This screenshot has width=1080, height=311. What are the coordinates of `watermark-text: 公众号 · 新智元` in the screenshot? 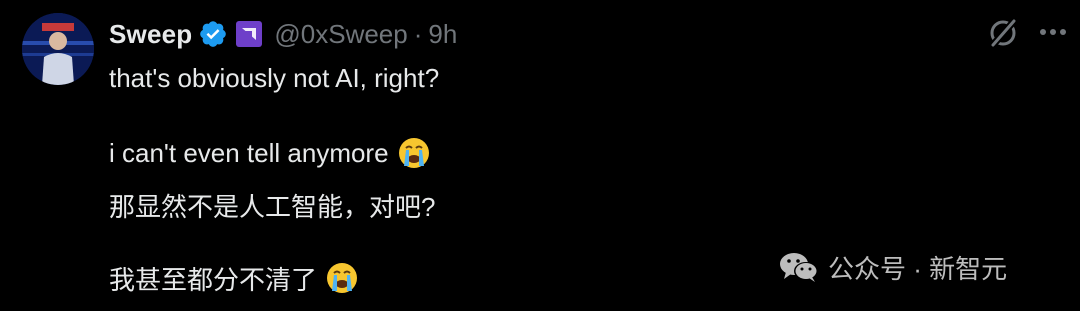 It's located at (918, 268).